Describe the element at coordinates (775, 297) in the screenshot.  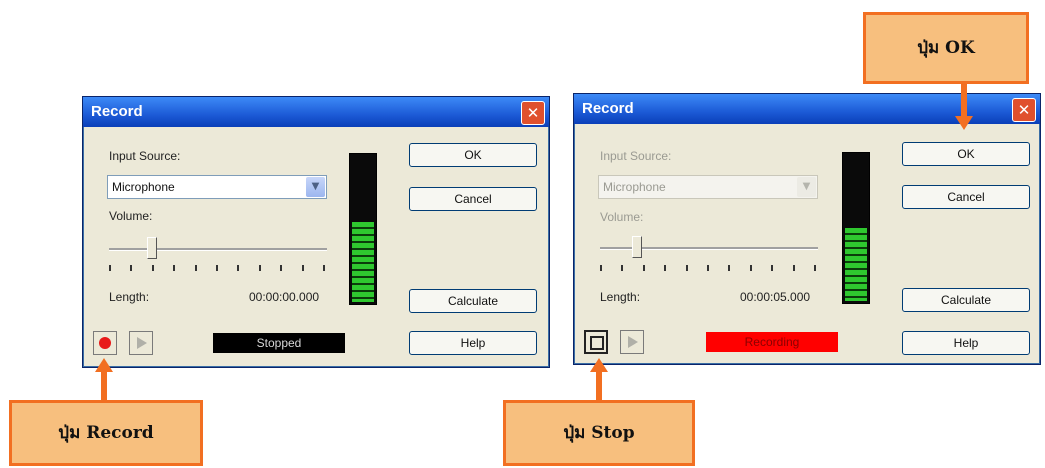
I see `length-value: 00:00:05.000` at that location.